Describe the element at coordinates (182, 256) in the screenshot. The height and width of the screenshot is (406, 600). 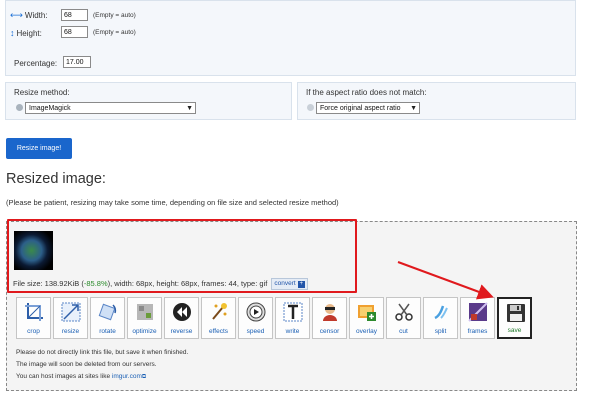
I see `highlight-box` at that location.